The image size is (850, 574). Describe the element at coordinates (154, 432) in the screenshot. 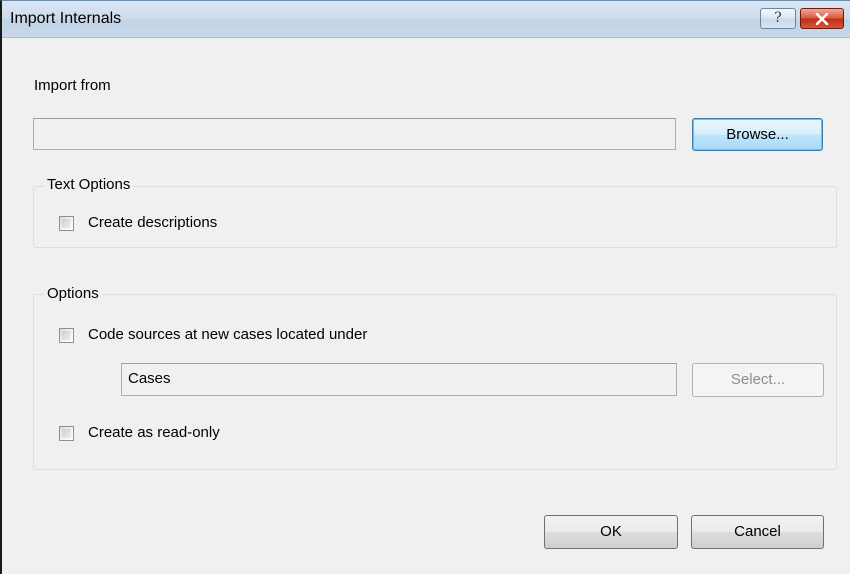

I see `read-only-label: Create as read-only` at that location.